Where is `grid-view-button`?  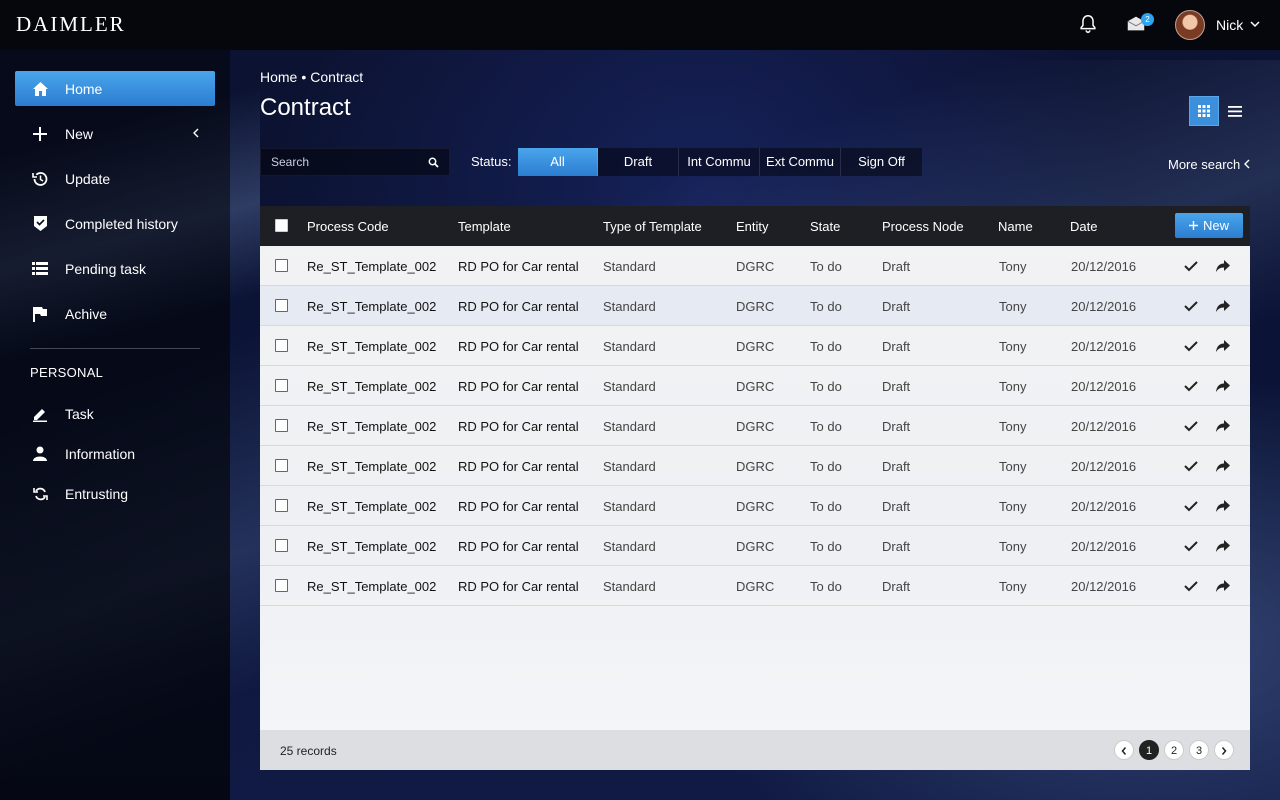 grid-view-button is located at coordinates (1204, 111).